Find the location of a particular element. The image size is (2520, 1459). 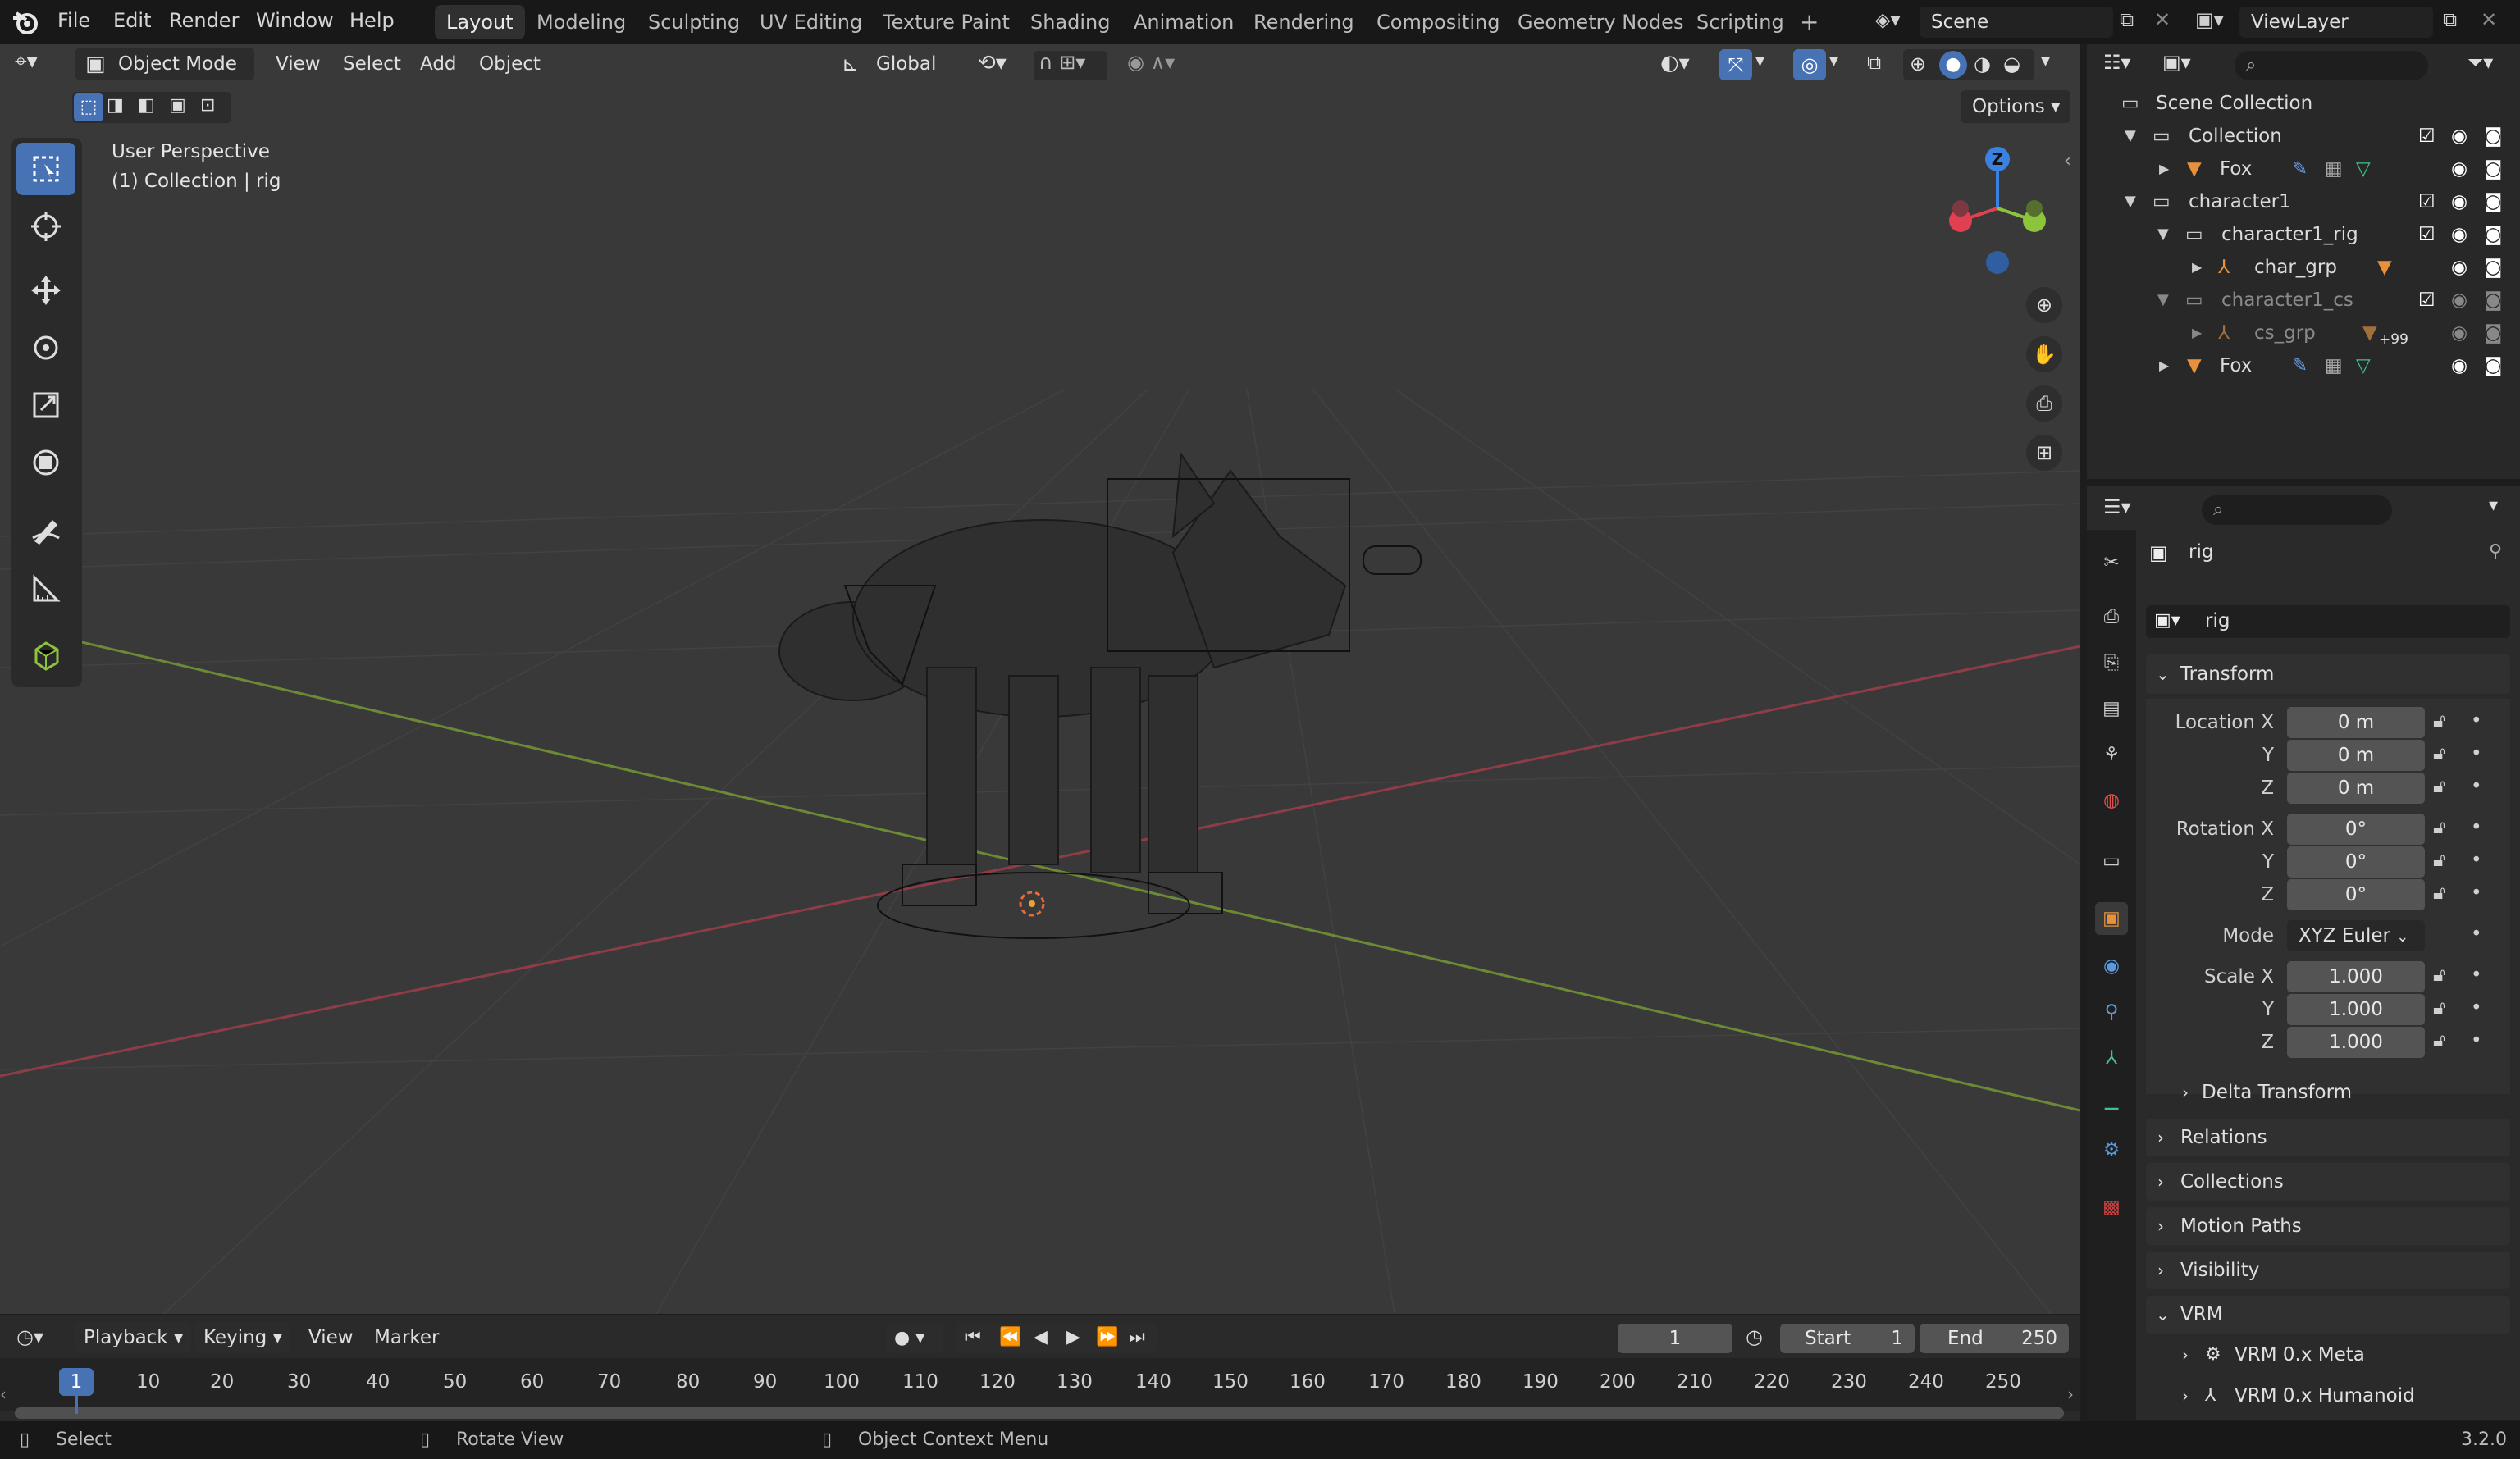

menu-render: Render is located at coordinates (204, 22).